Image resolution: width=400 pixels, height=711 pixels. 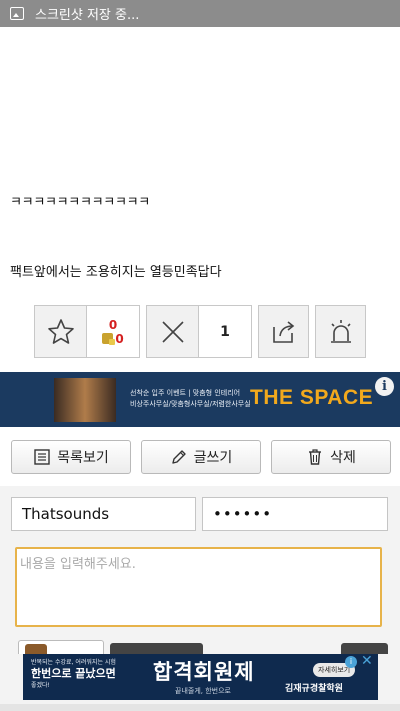 What do you see at coordinates (200, 707) in the screenshot?
I see `bottom-strip` at bounding box center [200, 707].